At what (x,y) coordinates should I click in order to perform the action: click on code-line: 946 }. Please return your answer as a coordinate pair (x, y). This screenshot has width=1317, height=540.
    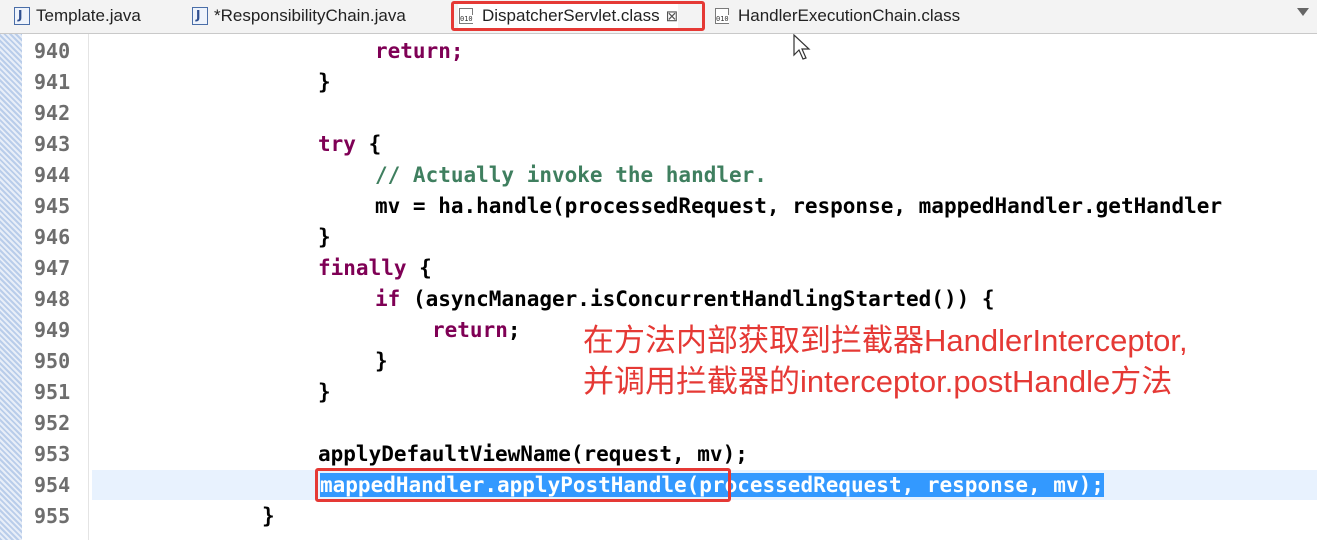
    Looking at the image, I should click on (658, 237).